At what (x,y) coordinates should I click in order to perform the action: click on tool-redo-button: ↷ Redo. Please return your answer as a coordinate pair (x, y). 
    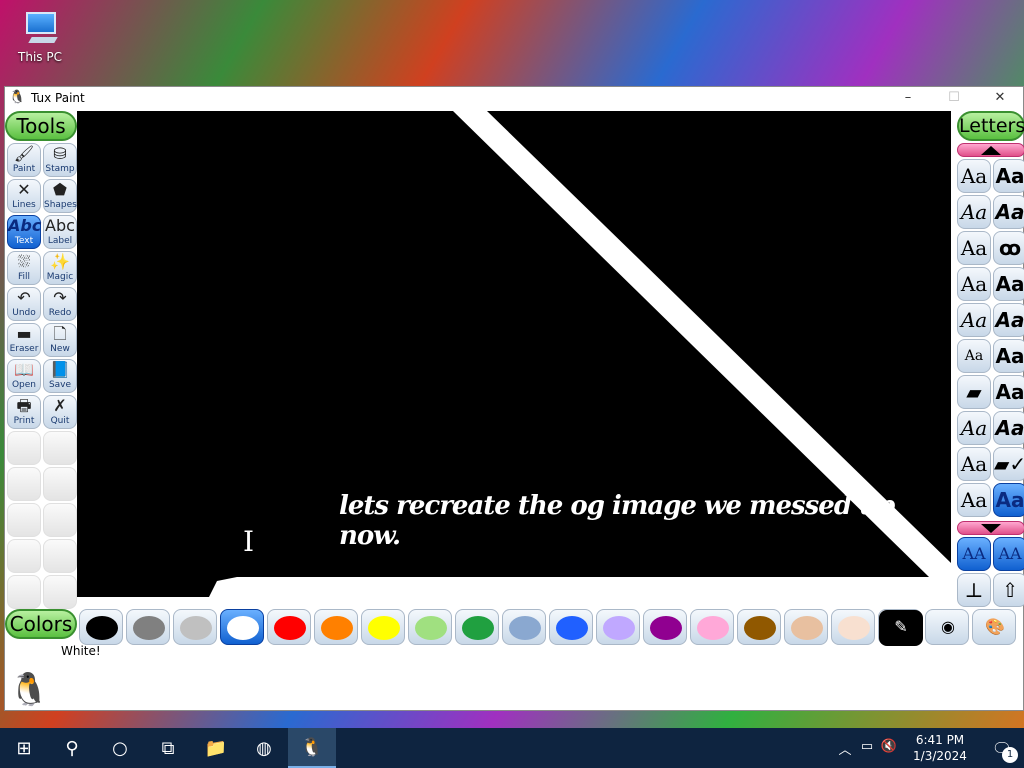
    Looking at the image, I should click on (60, 304).